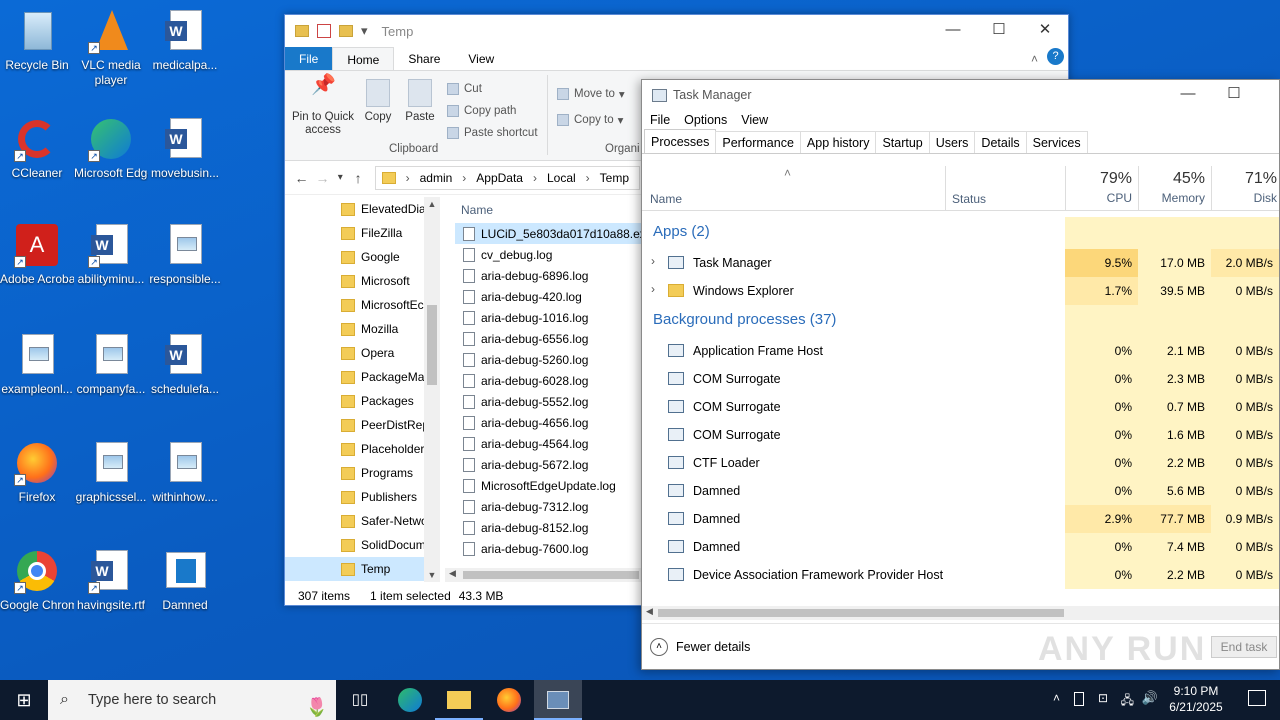  Describe the element at coordinates (324, 31) in the screenshot. I see `properties-icon` at that location.